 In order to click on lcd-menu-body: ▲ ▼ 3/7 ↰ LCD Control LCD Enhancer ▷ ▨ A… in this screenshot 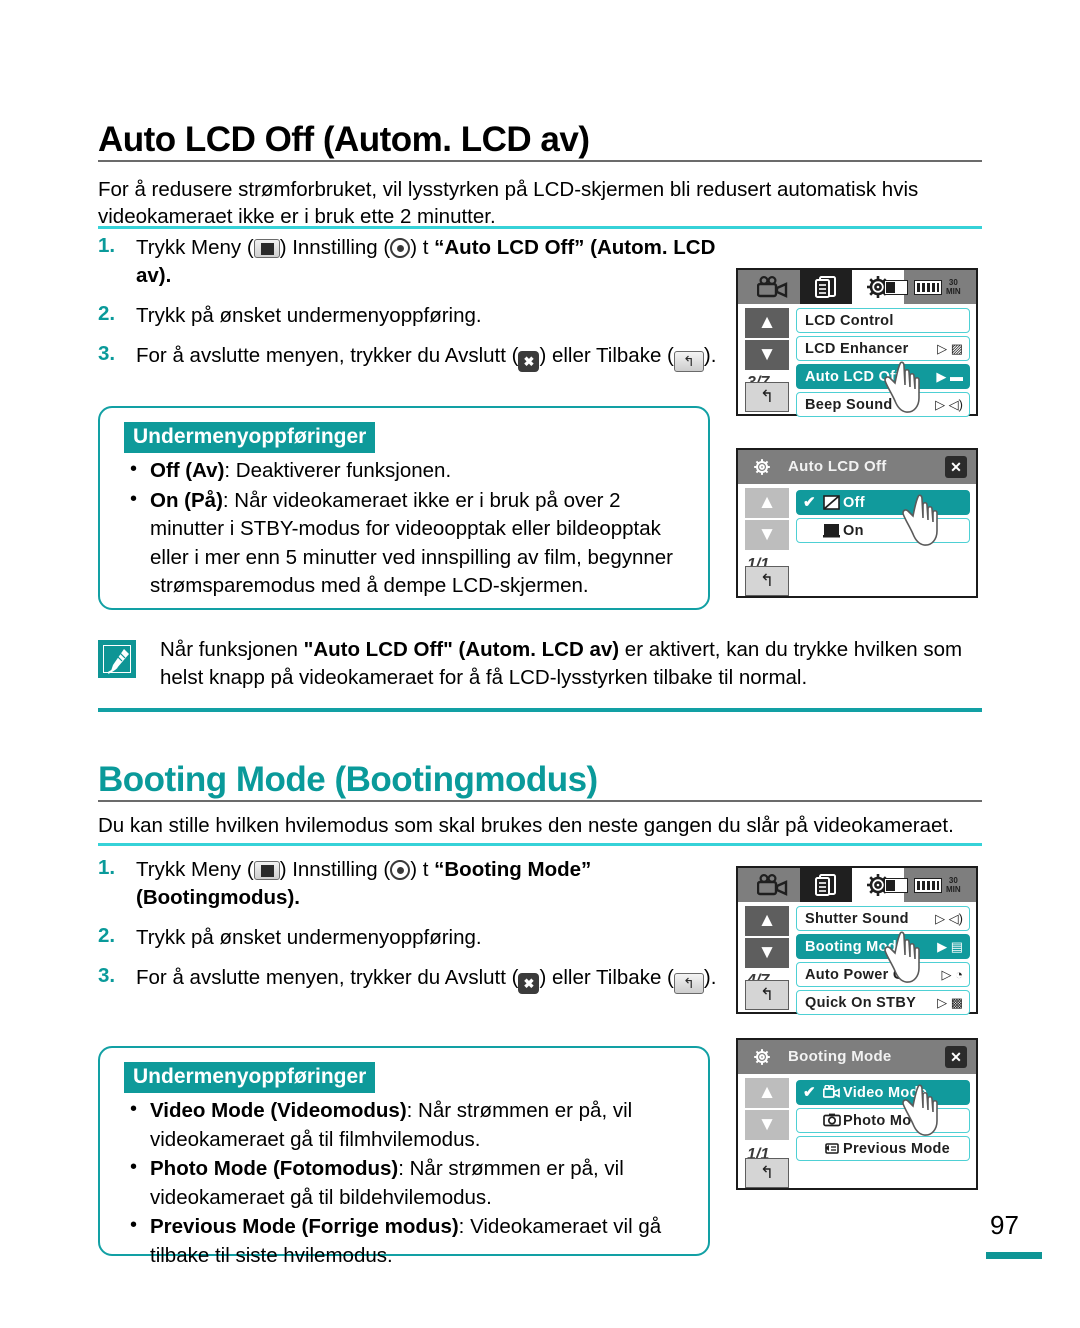, I will do `click(857, 360)`.